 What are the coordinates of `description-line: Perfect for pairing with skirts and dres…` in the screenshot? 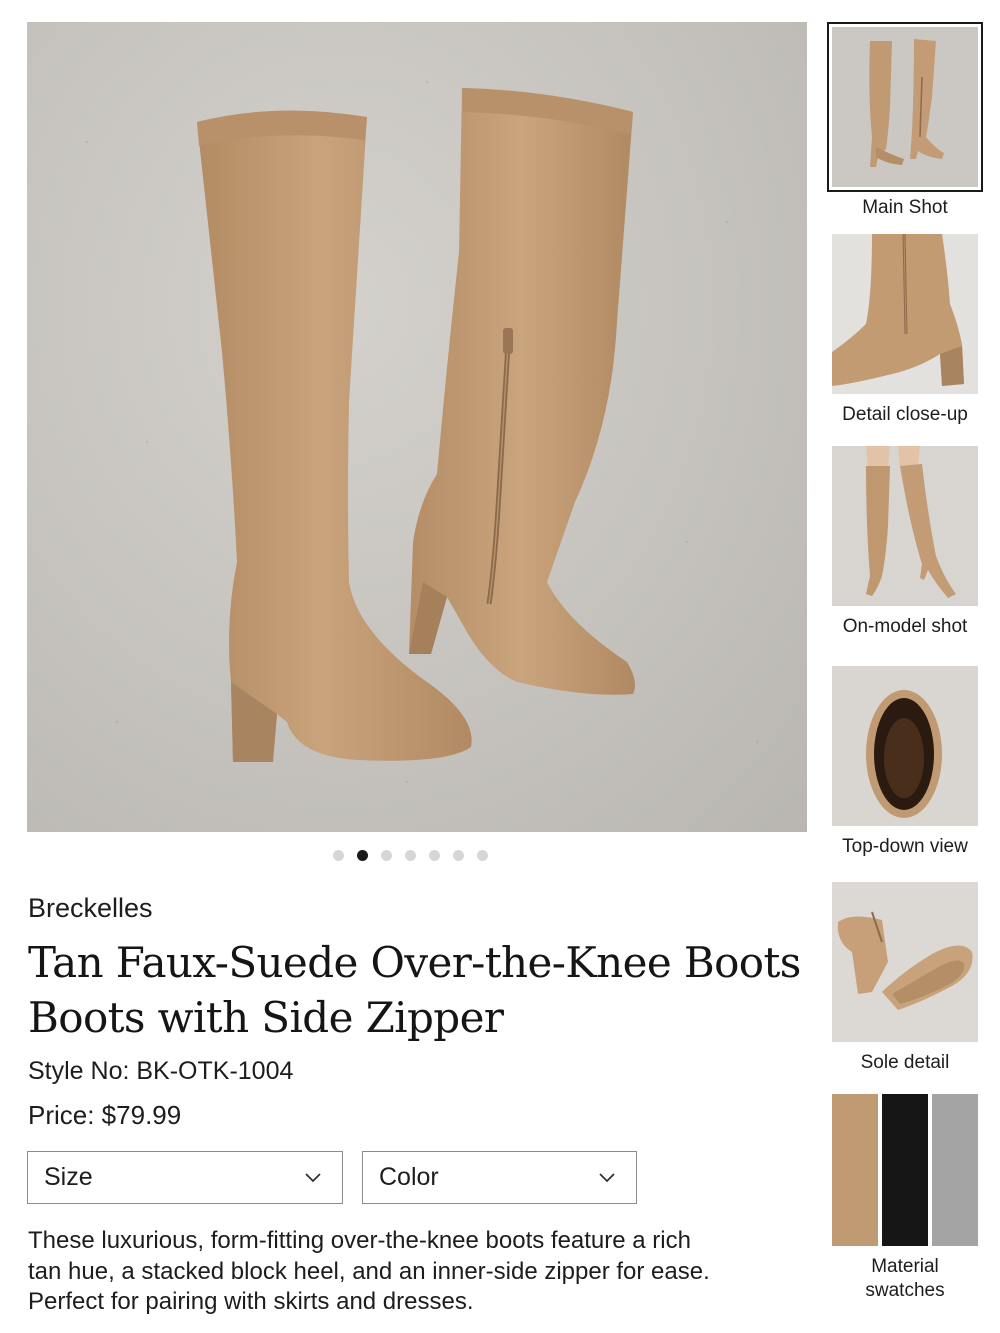 It's located at (251, 1301).